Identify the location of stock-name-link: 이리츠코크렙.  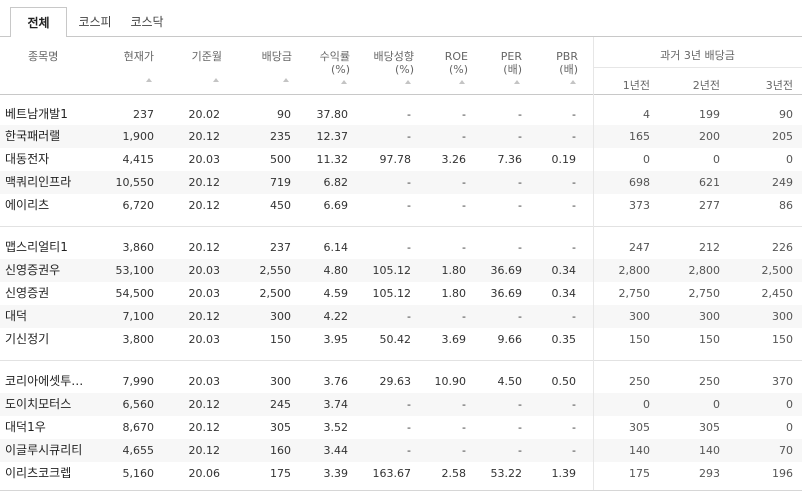
(59, 473).